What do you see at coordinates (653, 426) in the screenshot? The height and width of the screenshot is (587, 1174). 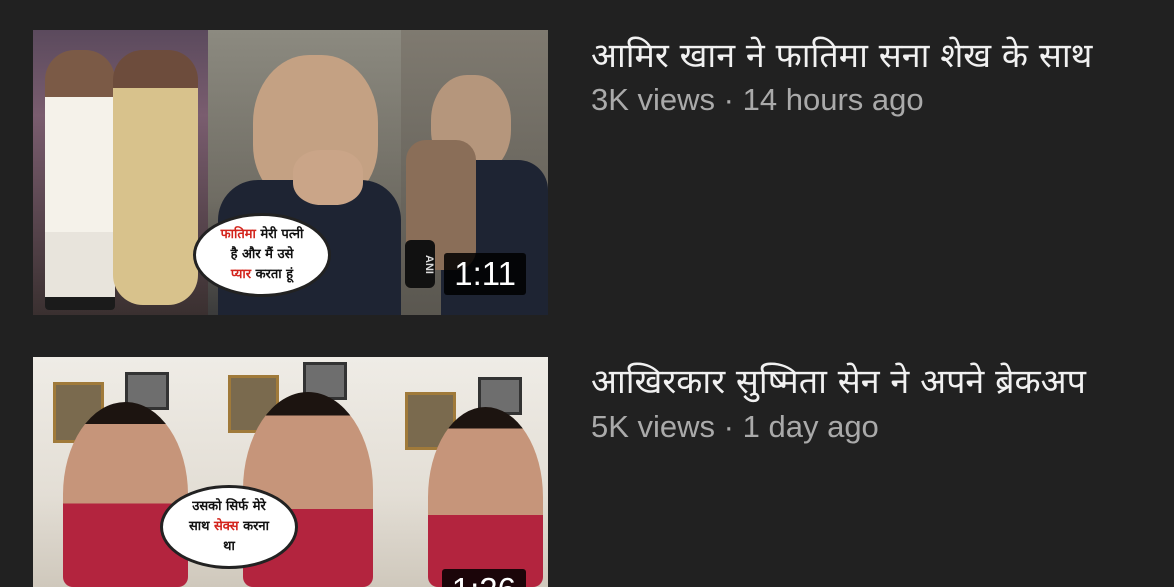 I see `view-count: 5K views` at bounding box center [653, 426].